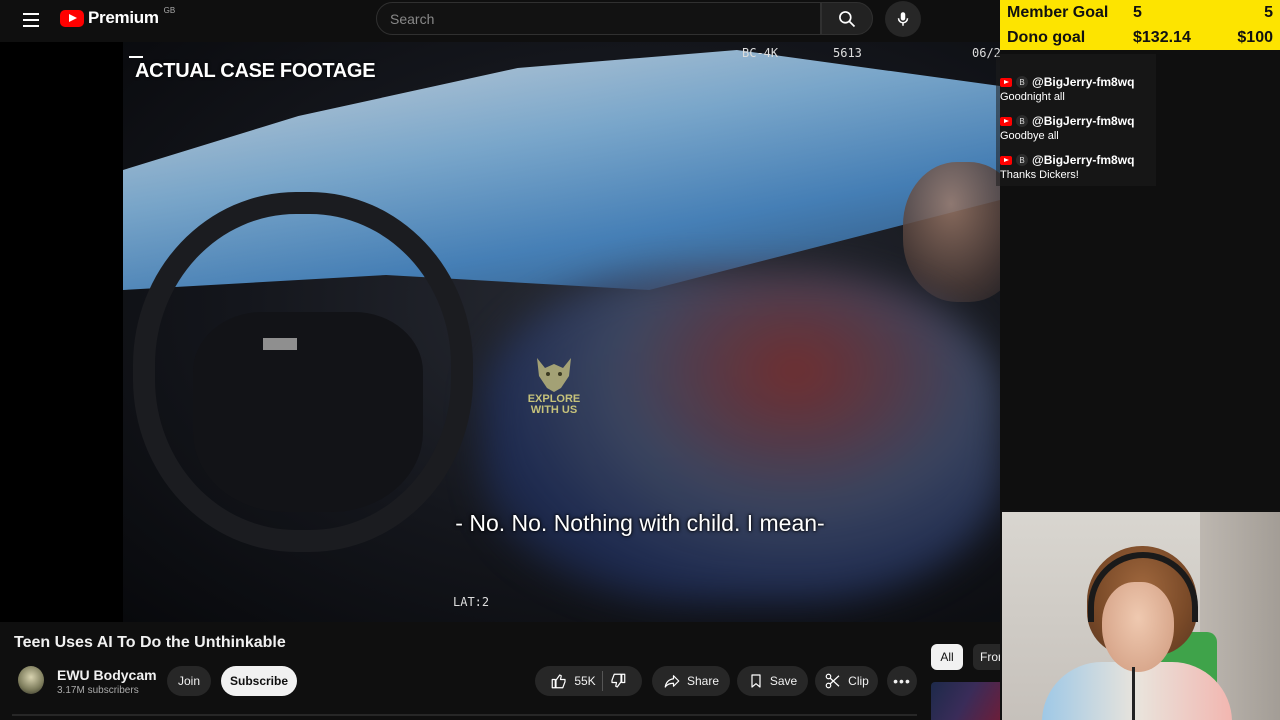 The image size is (1280, 720). I want to click on thumbs-down-icon, so click(618, 681).